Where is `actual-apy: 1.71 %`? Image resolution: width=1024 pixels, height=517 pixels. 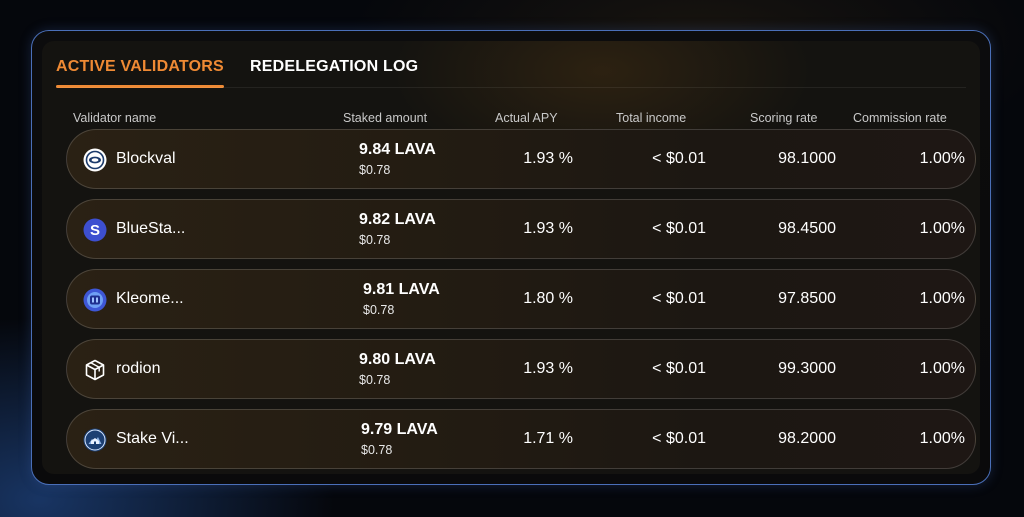 actual-apy: 1.71 % is located at coordinates (548, 438).